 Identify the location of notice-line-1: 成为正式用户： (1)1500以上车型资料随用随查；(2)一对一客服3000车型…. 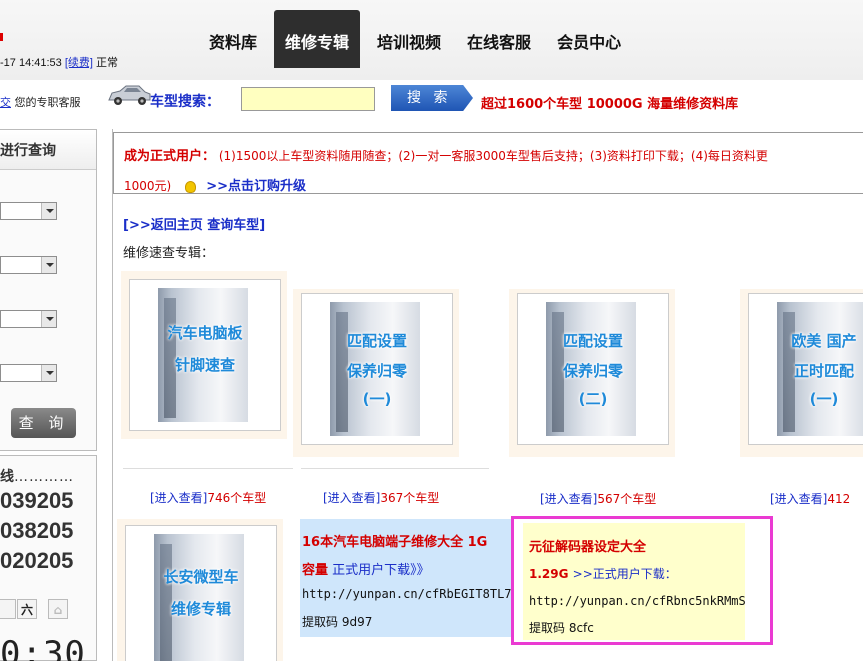
(446, 154).